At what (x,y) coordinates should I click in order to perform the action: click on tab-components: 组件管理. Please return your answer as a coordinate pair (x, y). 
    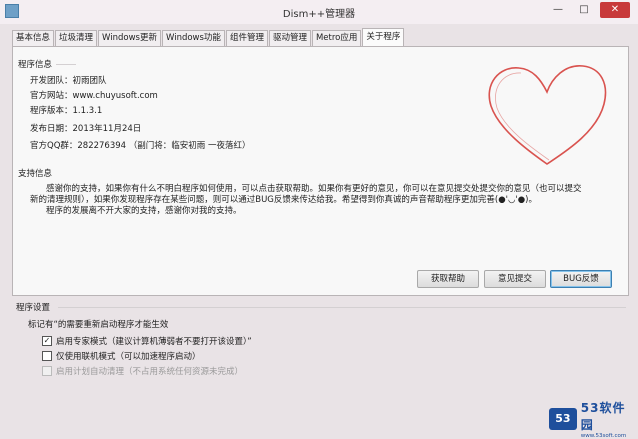
    Looking at the image, I should click on (246, 38).